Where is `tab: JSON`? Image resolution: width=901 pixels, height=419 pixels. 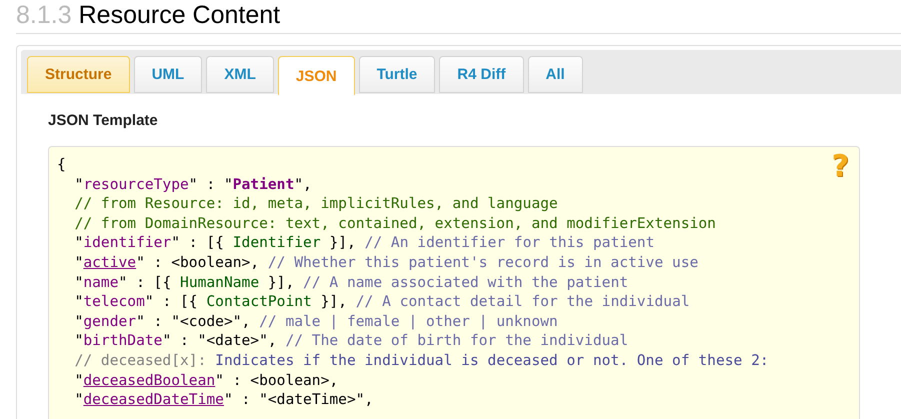 tab: JSON is located at coordinates (316, 75).